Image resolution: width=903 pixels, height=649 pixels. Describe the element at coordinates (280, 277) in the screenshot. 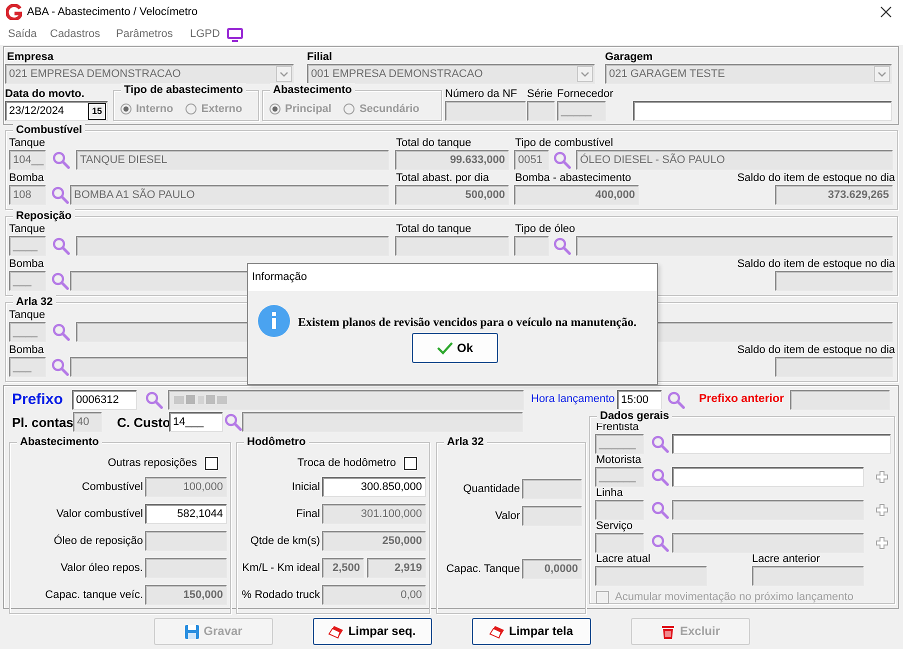

I see `dialog-title: Informação` at that location.